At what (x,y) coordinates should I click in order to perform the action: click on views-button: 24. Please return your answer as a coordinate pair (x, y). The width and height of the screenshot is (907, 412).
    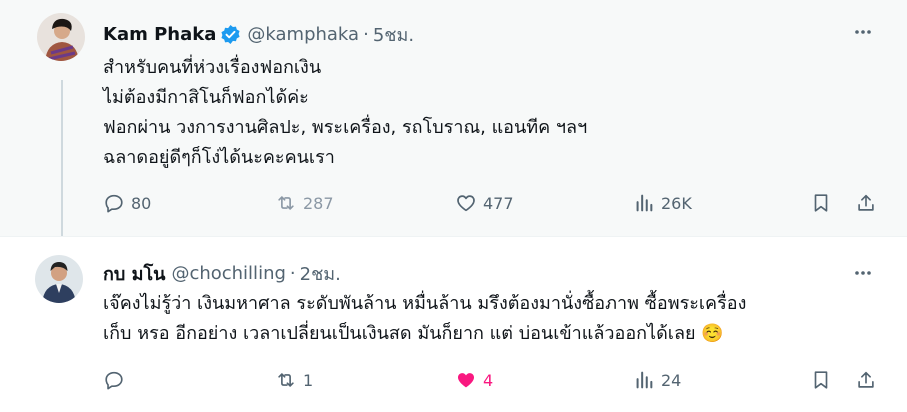
    Looking at the image, I should click on (657, 380).